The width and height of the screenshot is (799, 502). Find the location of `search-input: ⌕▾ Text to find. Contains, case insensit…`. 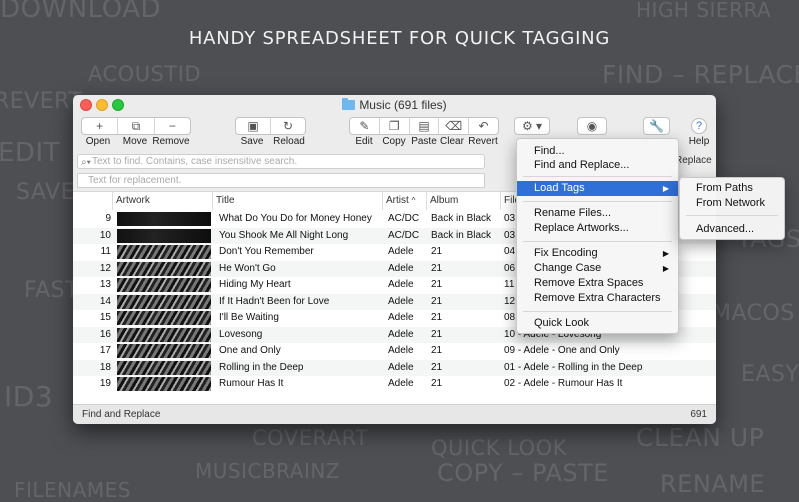

search-input: ⌕▾ Text to find. Contains, case insensit… is located at coordinates (281, 161).